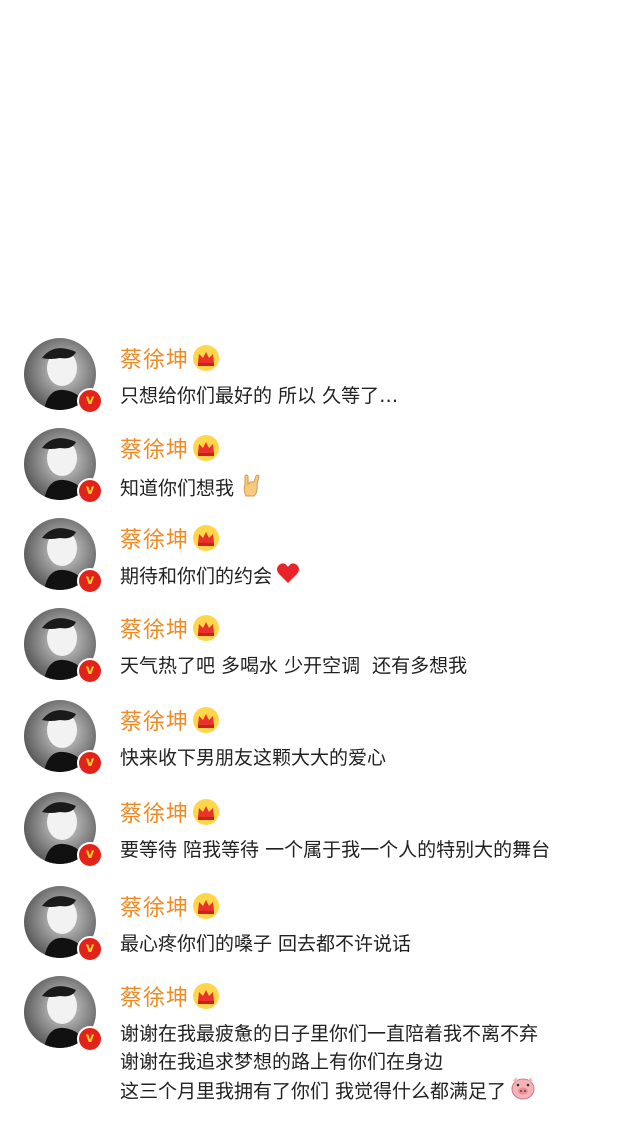  What do you see at coordinates (294, 666) in the screenshot?
I see `message-text: 天气热了吧 多喝水 少开空调 还有多想我` at bounding box center [294, 666].